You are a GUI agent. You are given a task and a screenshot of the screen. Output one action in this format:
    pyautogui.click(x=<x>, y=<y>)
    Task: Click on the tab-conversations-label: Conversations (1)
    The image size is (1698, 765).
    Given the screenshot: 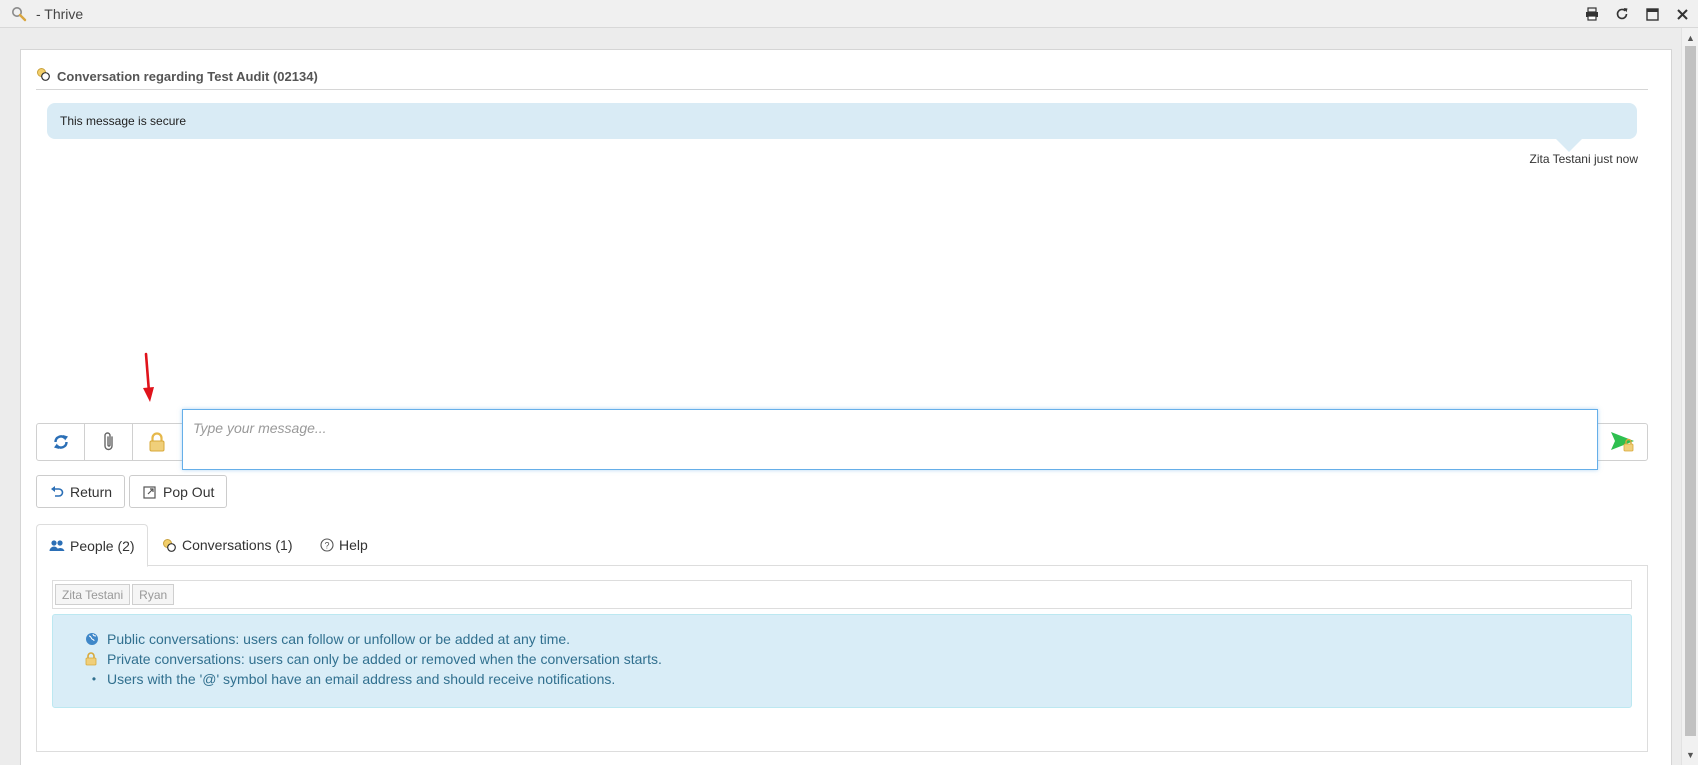 What is the action you would take?
    pyautogui.click(x=237, y=545)
    